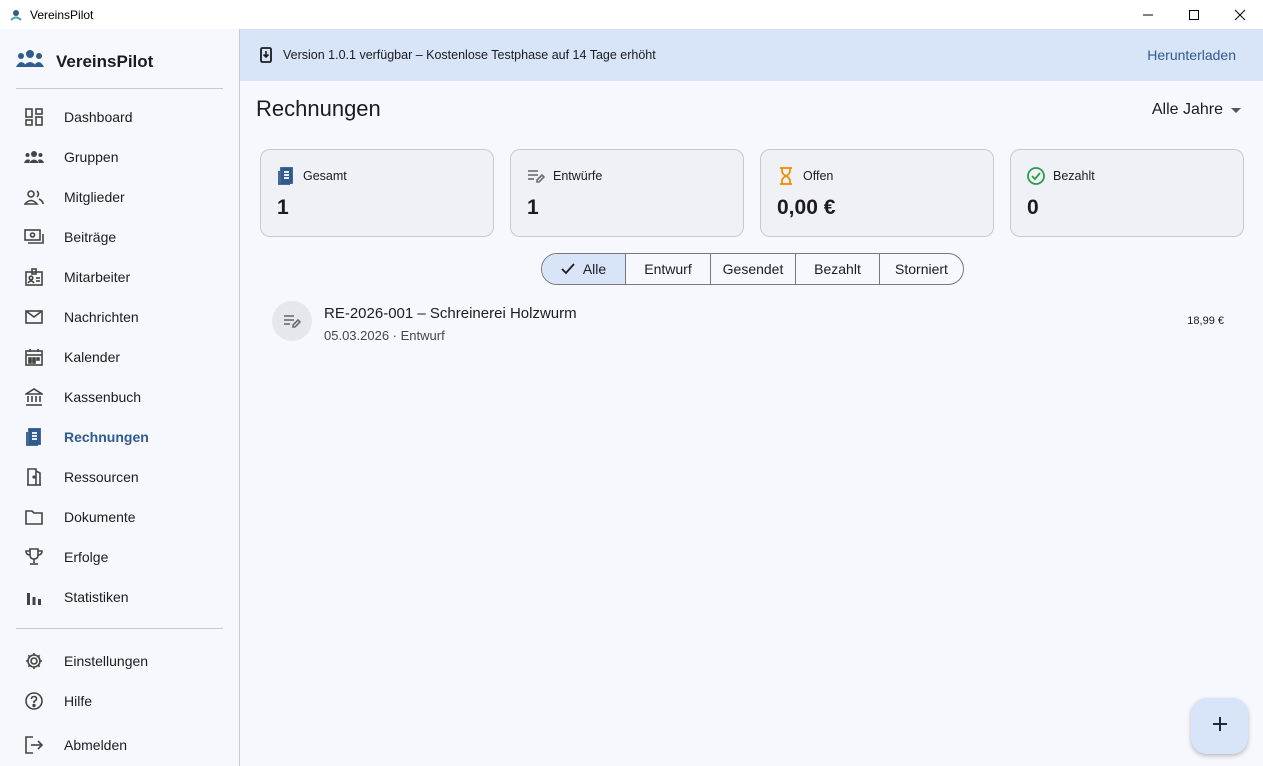 Image resolution: width=1263 pixels, height=766 pixels. What do you see at coordinates (91, 157) in the screenshot?
I see `sidebar-item-label: Gruppen` at bounding box center [91, 157].